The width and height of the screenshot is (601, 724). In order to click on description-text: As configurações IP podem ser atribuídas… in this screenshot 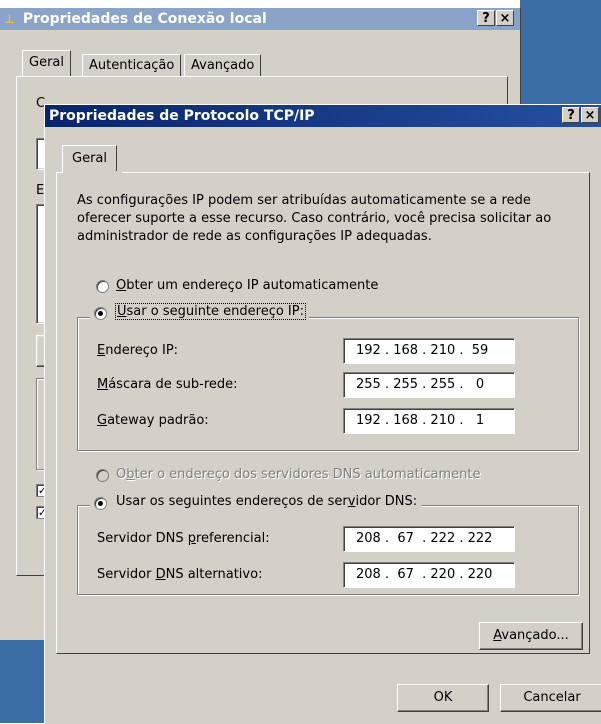, I will do `click(314, 218)`.